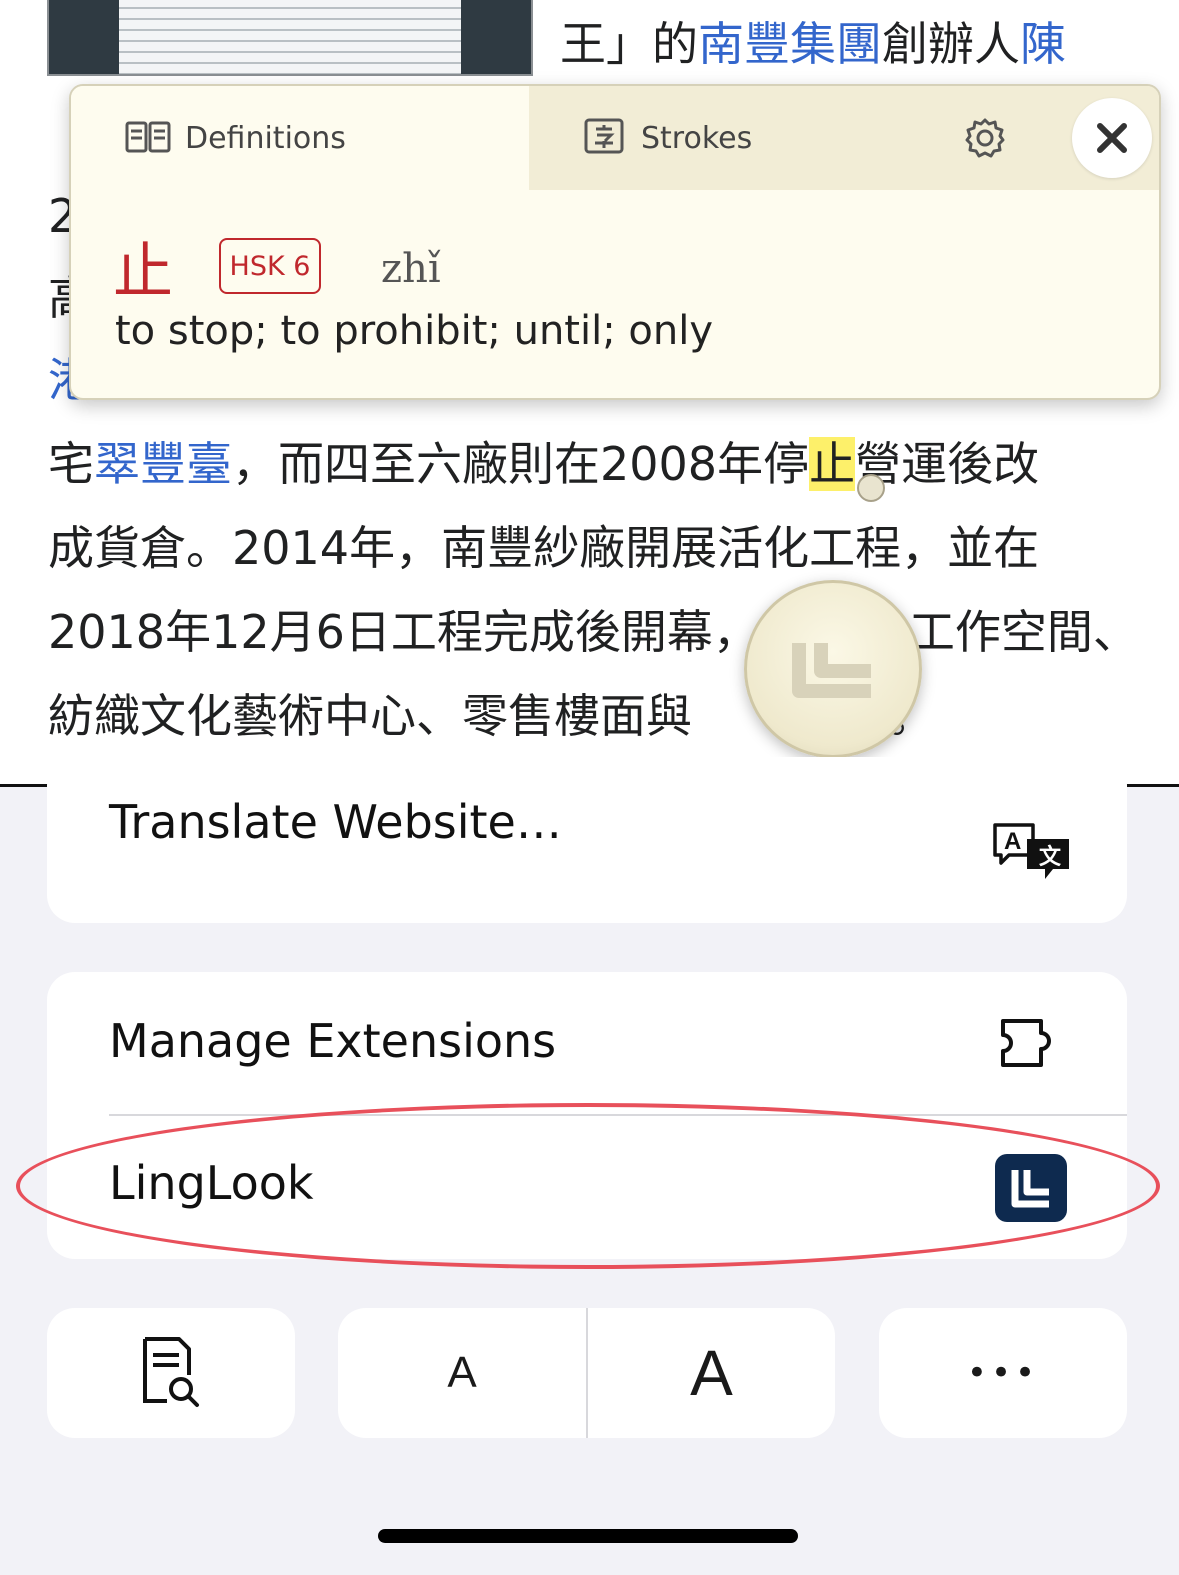 The width and height of the screenshot is (1179, 1575). Describe the element at coordinates (521, 464) in the screenshot. I see `text: ，而四至六廠則在2008年停` at that location.